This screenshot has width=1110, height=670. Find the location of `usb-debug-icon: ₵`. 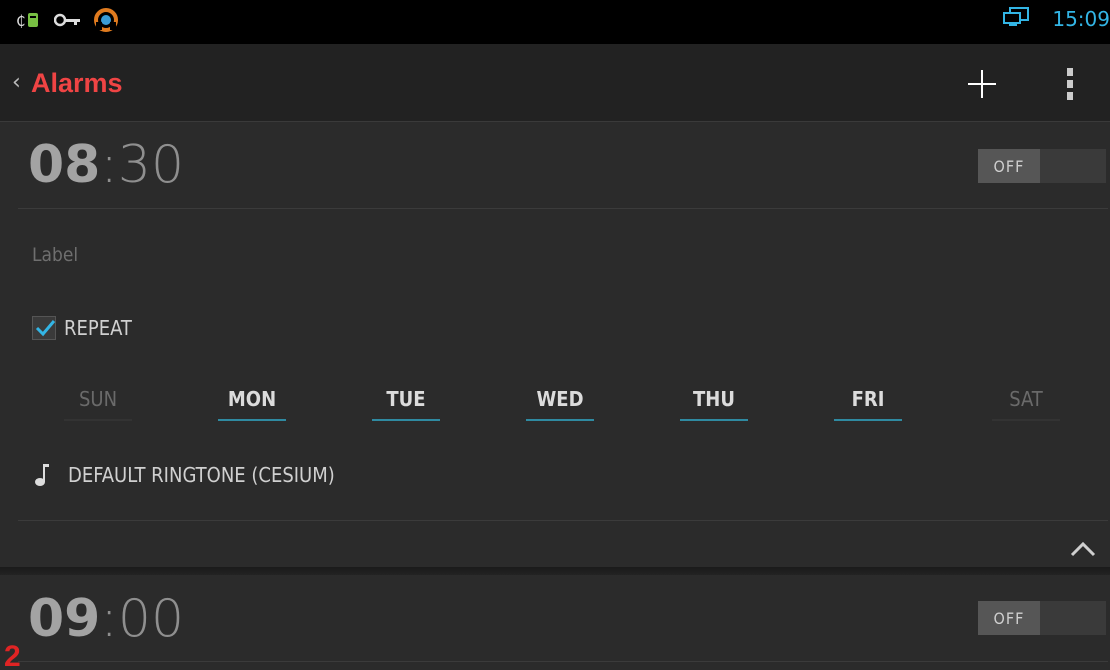

usb-debug-icon: ₵ is located at coordinates (29, 22).